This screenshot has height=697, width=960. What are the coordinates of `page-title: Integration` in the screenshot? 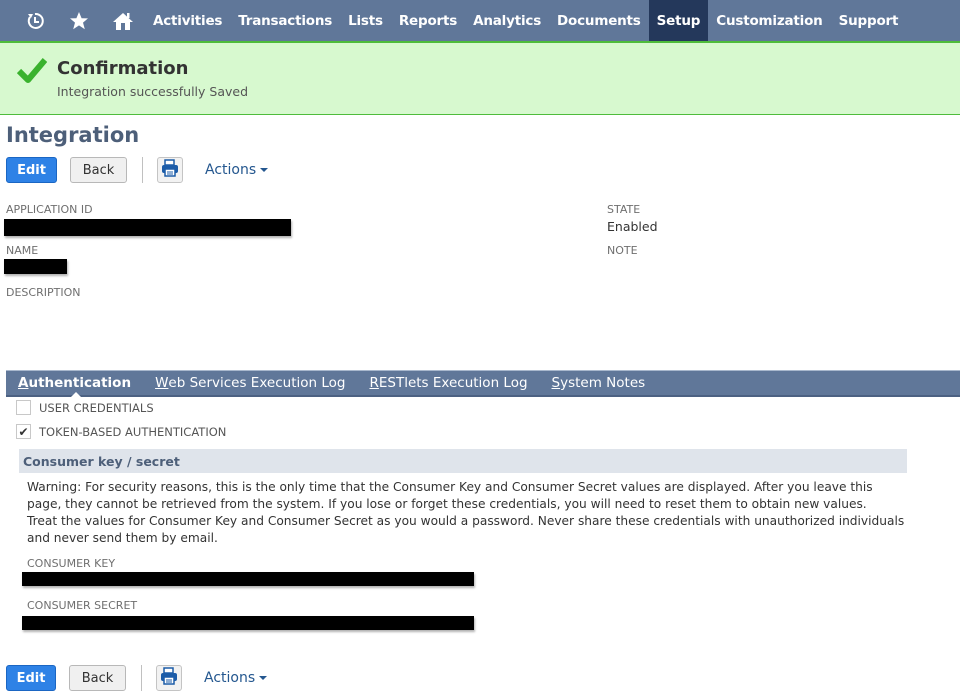 It's located at (73, 135).